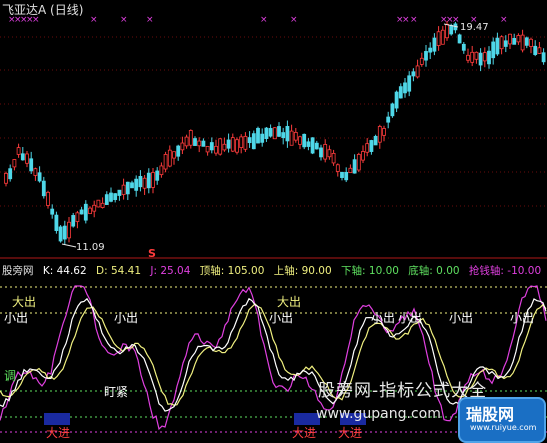 This screenshot has width=547, height=443. What do you see at coordinates (10, 376) in the screenshot?
I see `signal-adjust: 调` at bounding box center [10, 376].